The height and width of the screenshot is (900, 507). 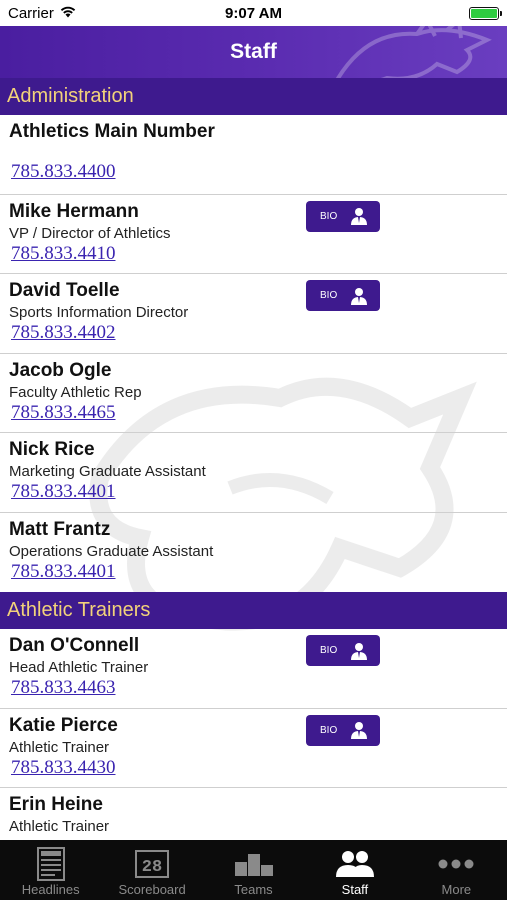 I want to click on podium-icon, so click(x=253, y=865).